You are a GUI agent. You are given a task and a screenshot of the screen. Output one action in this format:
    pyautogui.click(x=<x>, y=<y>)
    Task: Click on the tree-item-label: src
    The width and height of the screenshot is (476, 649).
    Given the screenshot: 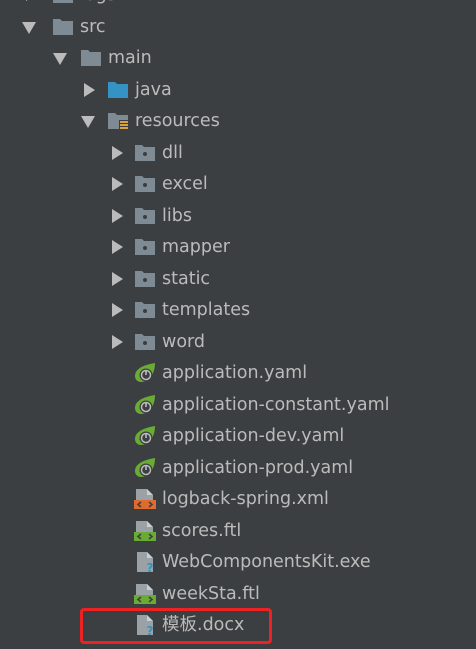 What is the action you would take?
    pyautogui.click(x=93, y=27)
    